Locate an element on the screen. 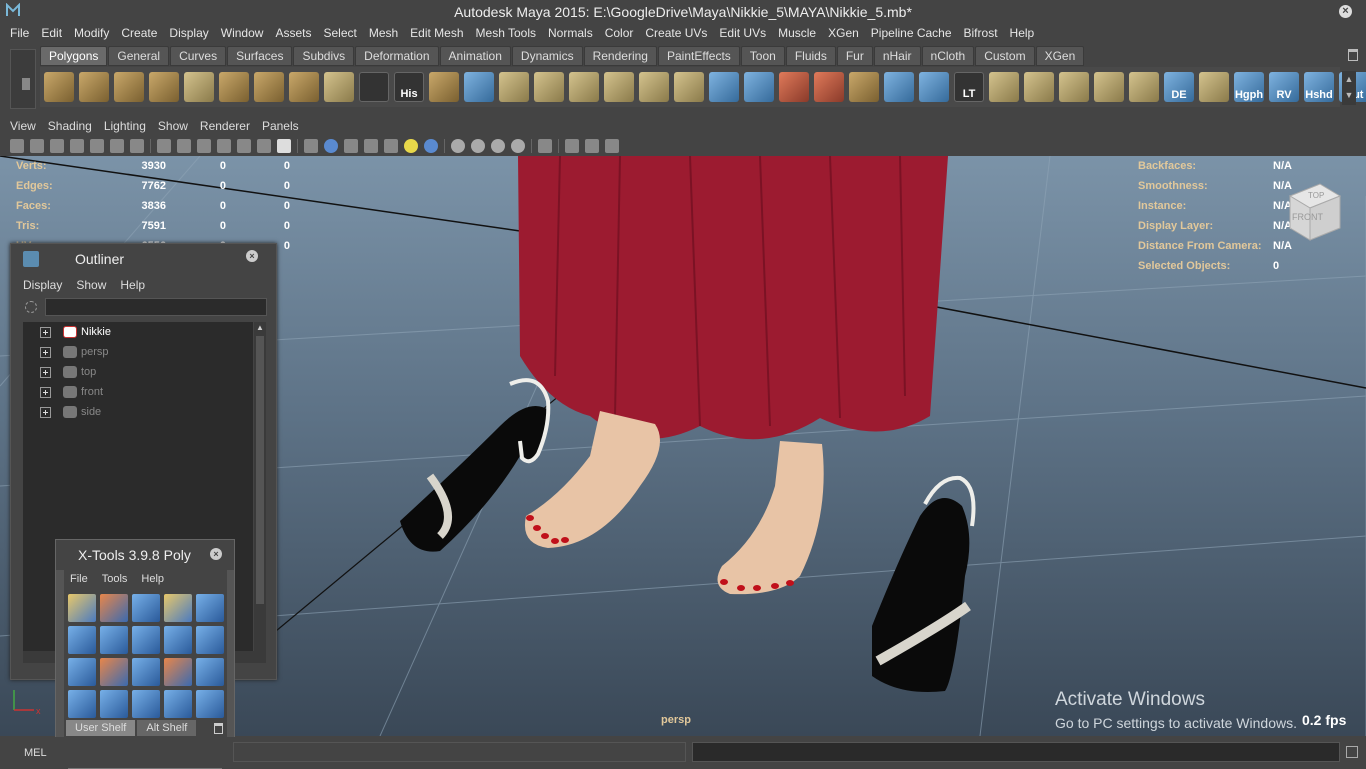 The height and width of the screenshot is (769, 1366). insert-edge-loop-icon is located at coordinates (689, 87).